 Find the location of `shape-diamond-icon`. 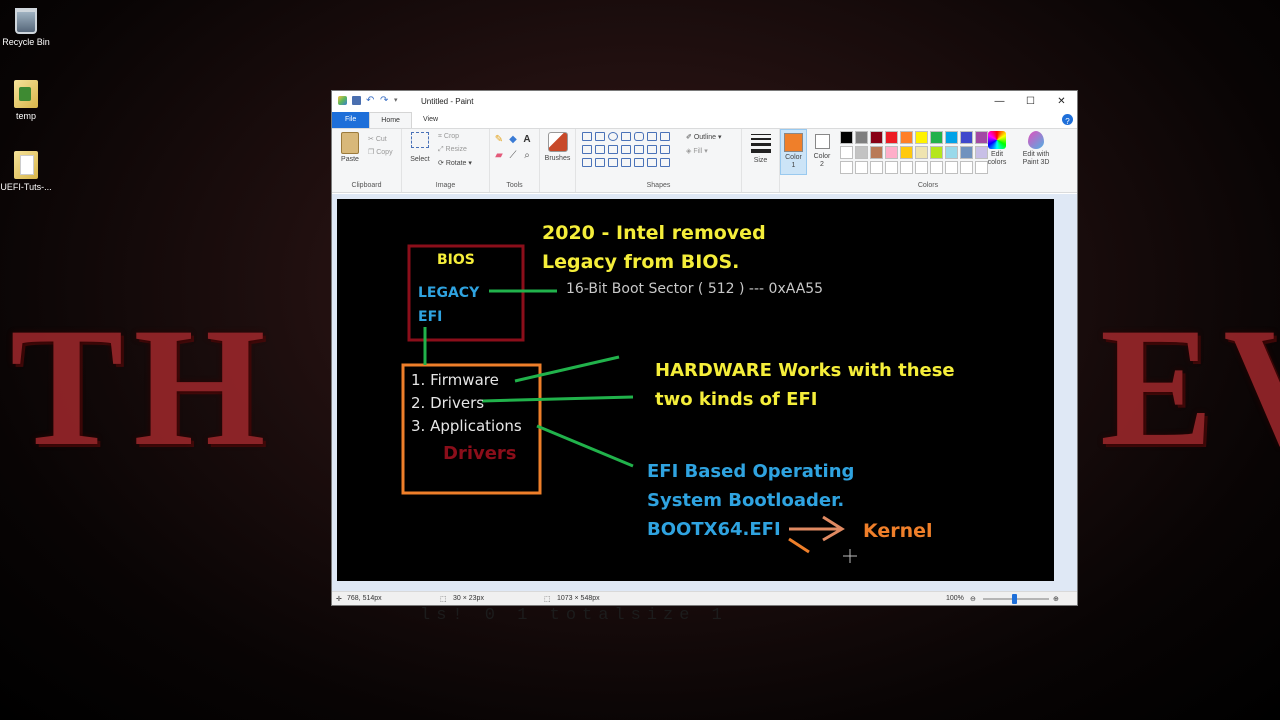

shape-diamond-icon is located at coordinates (600, 149).